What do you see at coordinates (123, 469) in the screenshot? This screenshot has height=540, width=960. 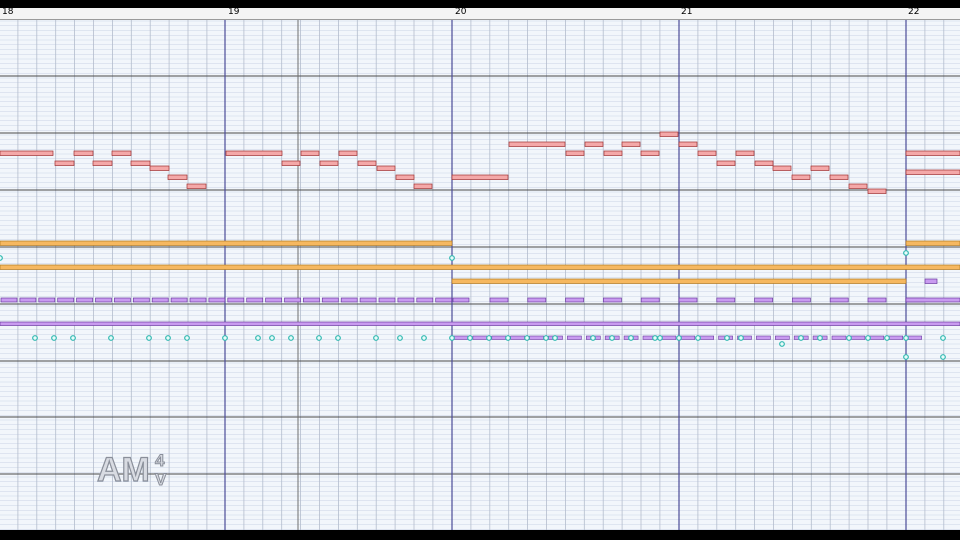 I see `svg-text: AM` at bounding box center [123, 469].